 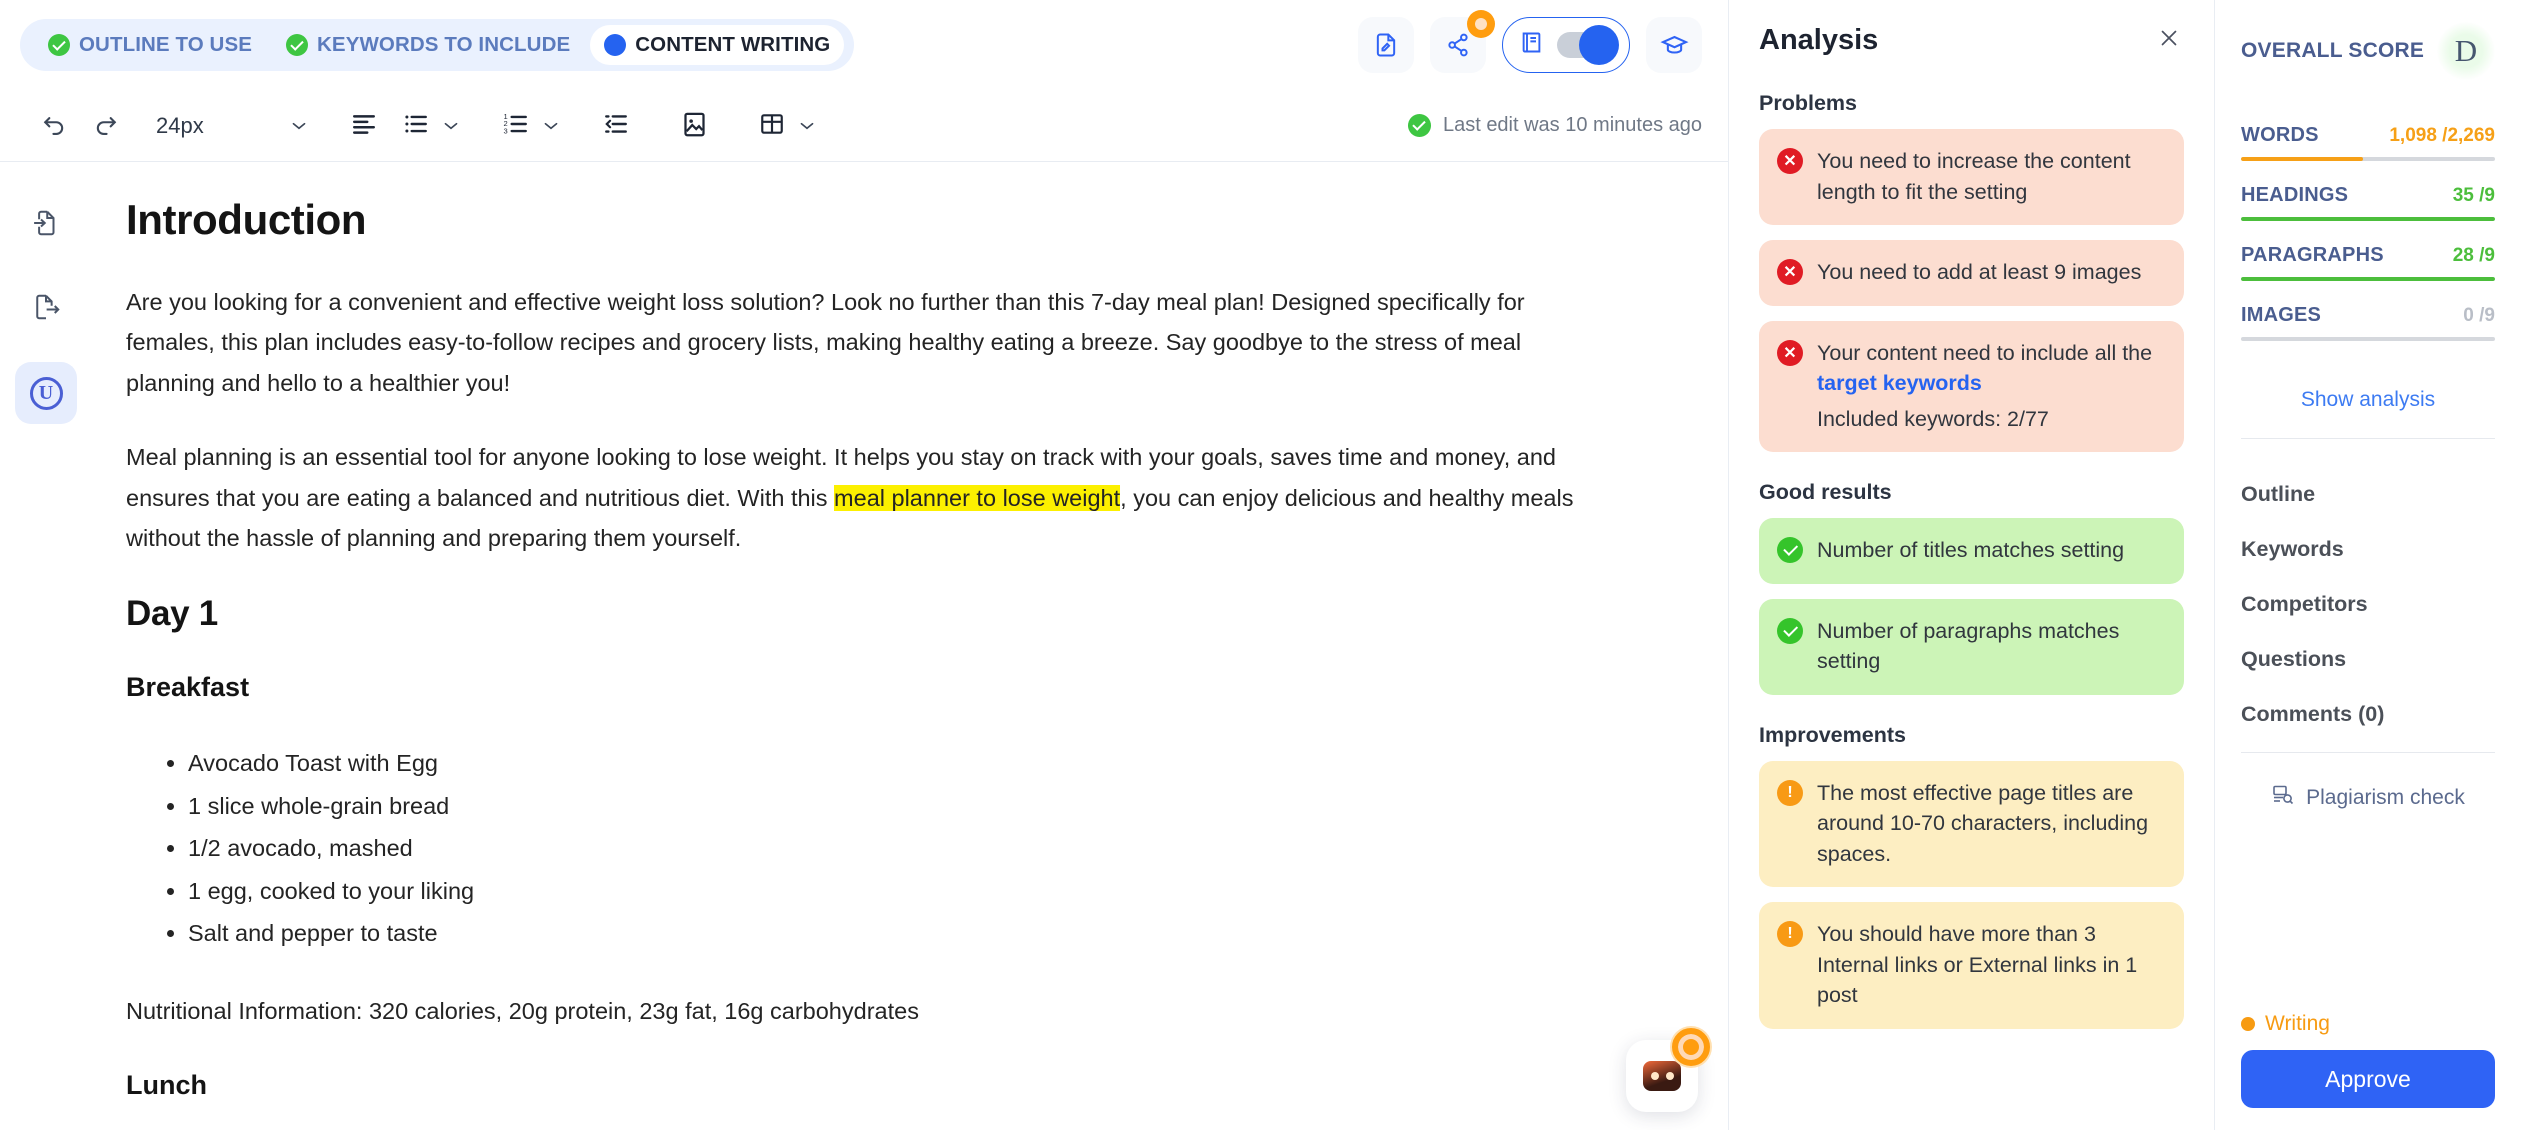 I want to click on export-document-button, so click(x=46, y=309).